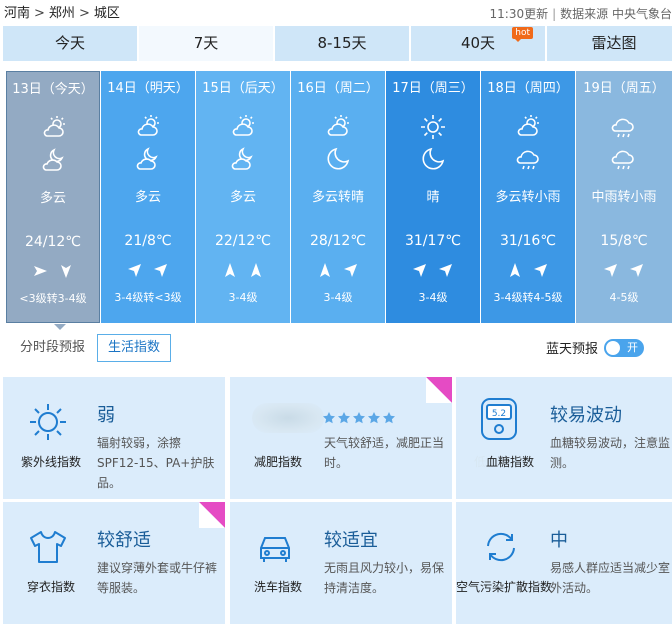 This screenshot has height=624, width=672. Describe the element at coordinates (341, 563) in the screenshot. I see `index-card-car-wash: 洗车指数 较适宜 无雨且风力较小，易保持清洁度。` at that location.